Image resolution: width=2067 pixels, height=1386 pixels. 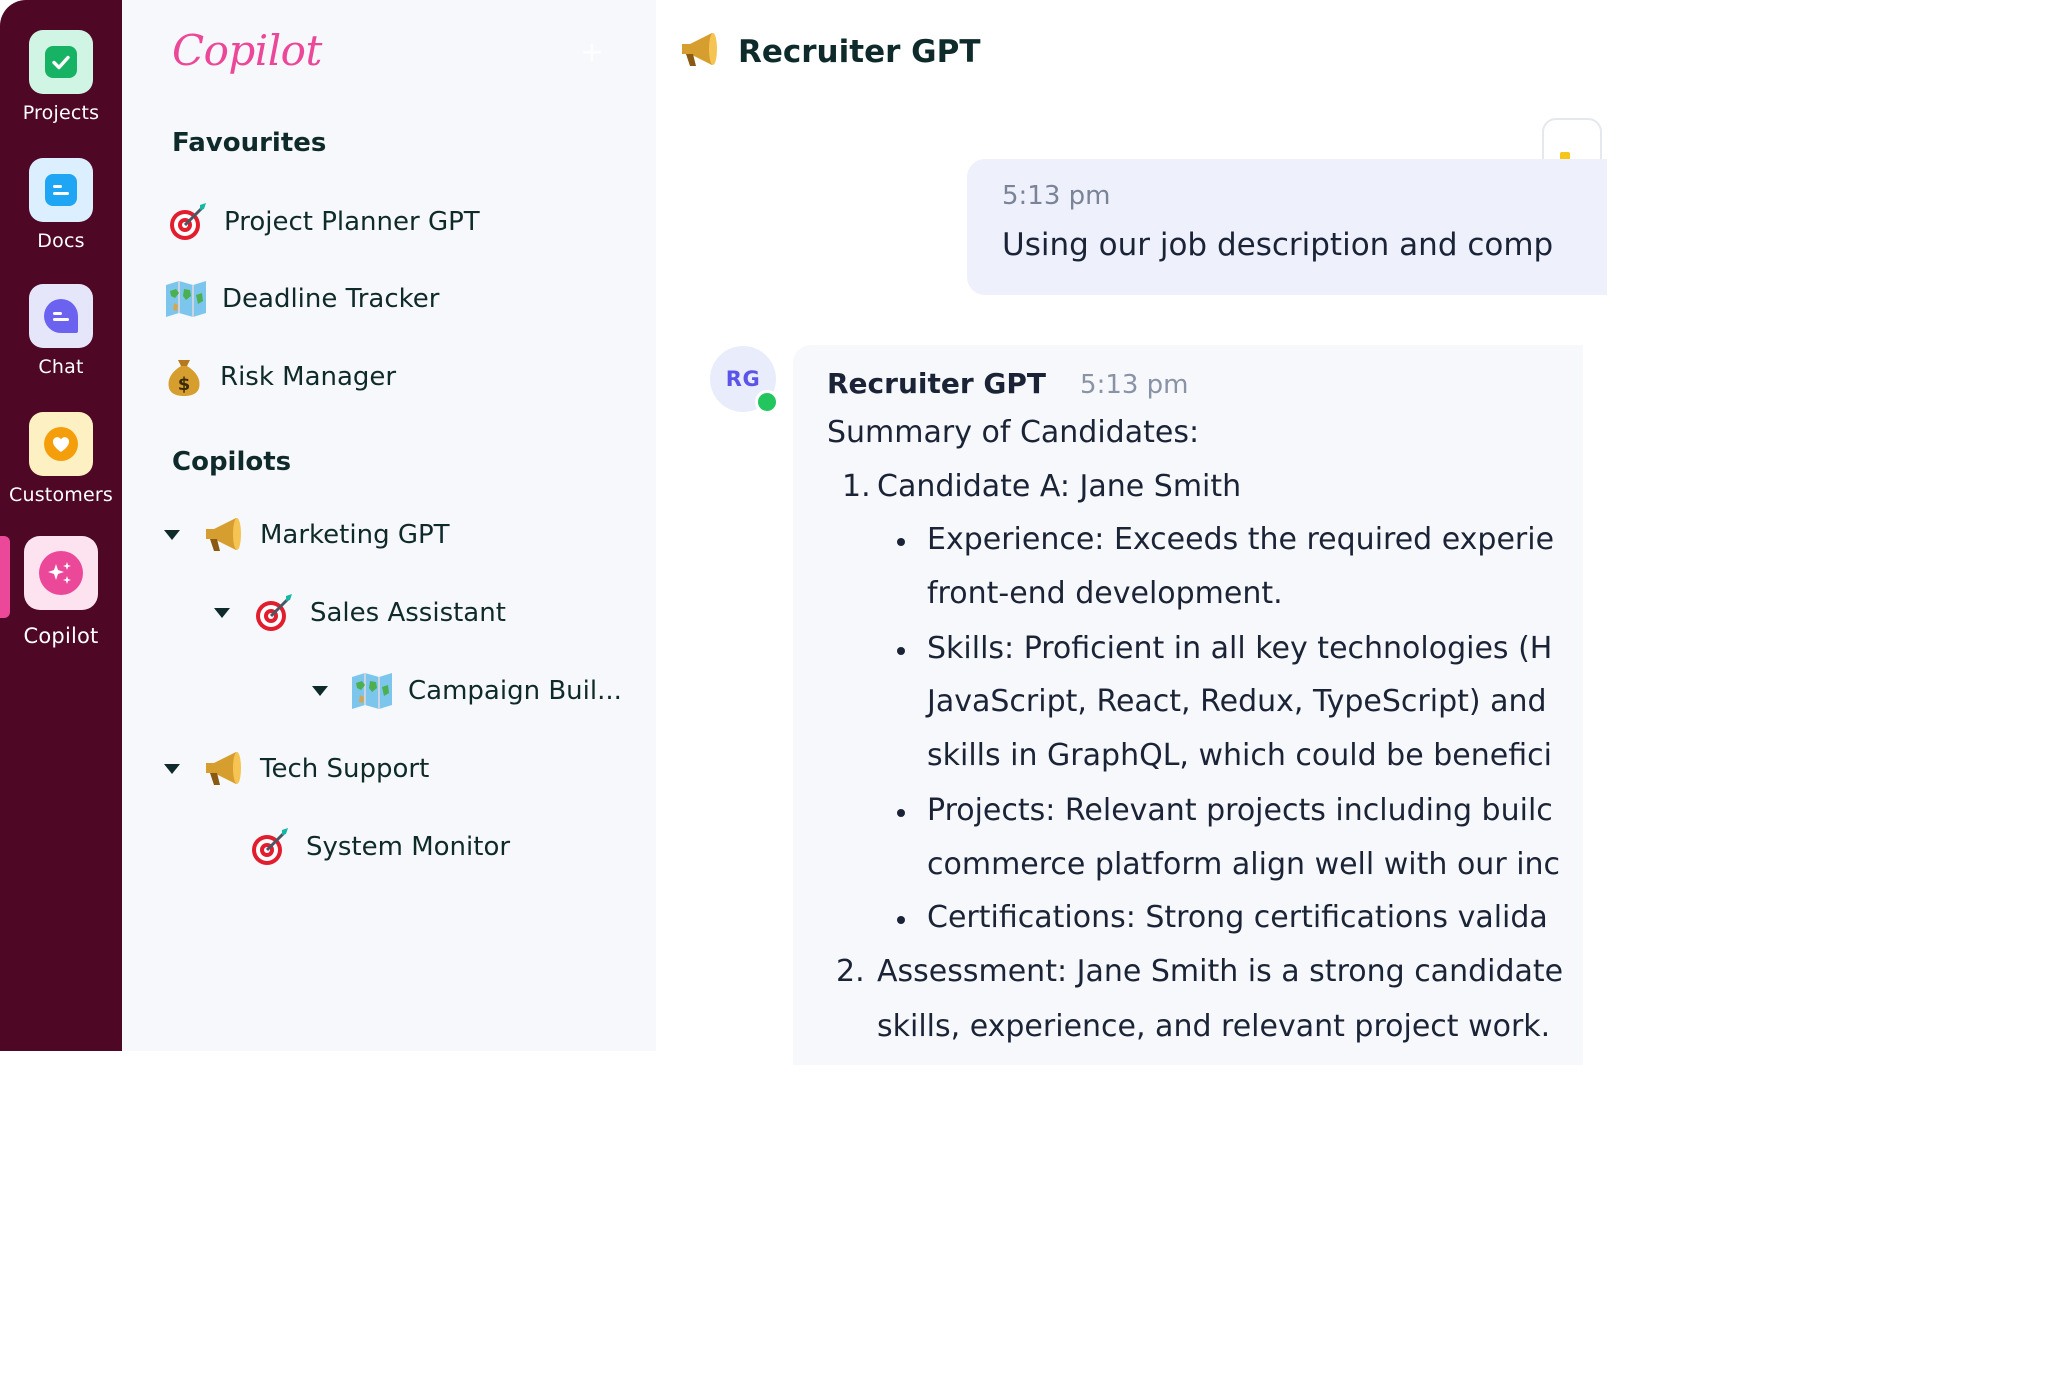 I want to click on favourite-item-deadline-tracker: Deadline Tracker, so click(x=301, y=299).